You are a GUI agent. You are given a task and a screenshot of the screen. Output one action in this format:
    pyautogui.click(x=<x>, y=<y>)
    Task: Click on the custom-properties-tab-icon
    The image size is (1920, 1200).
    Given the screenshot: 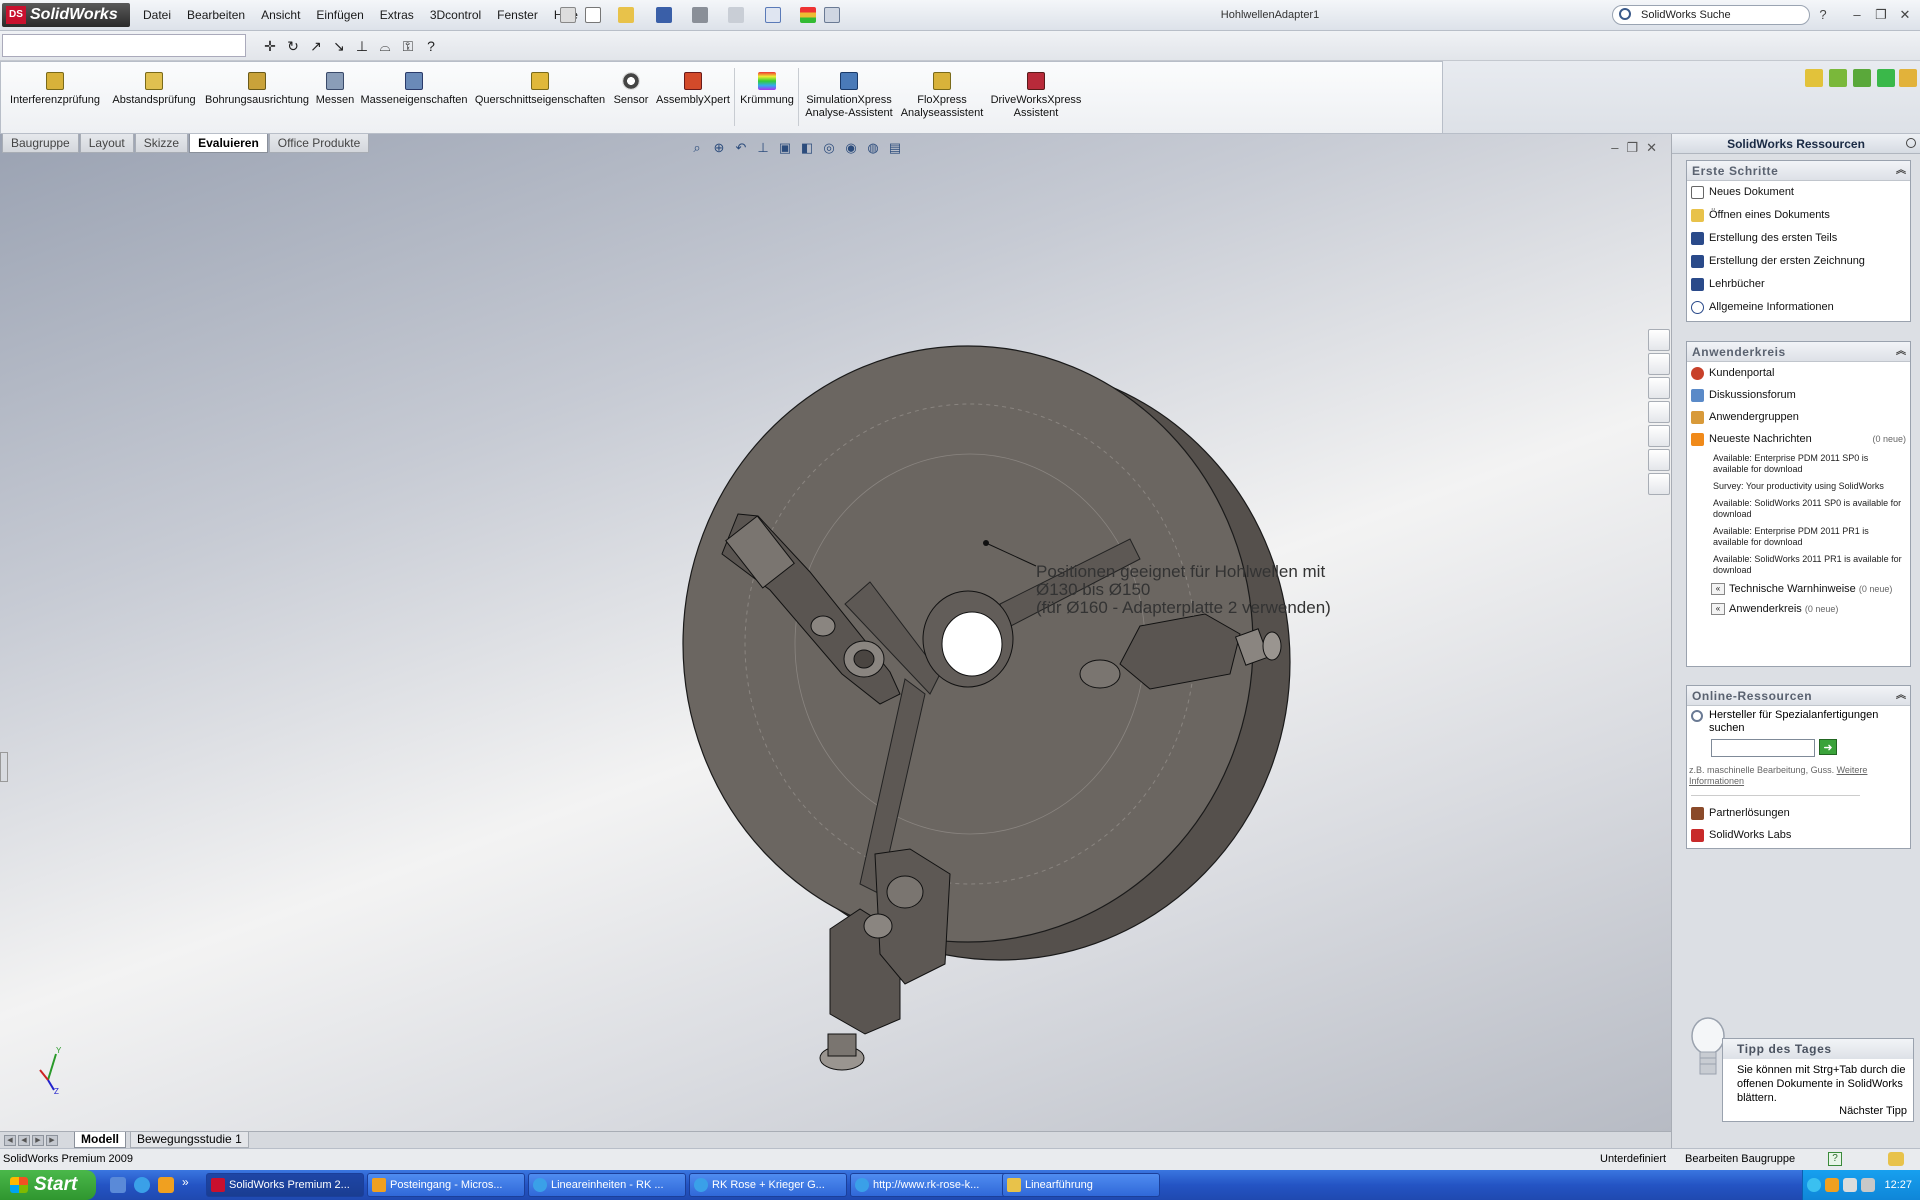 What is the action you would take?
    pyautogui.click(x=1659, y=484)
    